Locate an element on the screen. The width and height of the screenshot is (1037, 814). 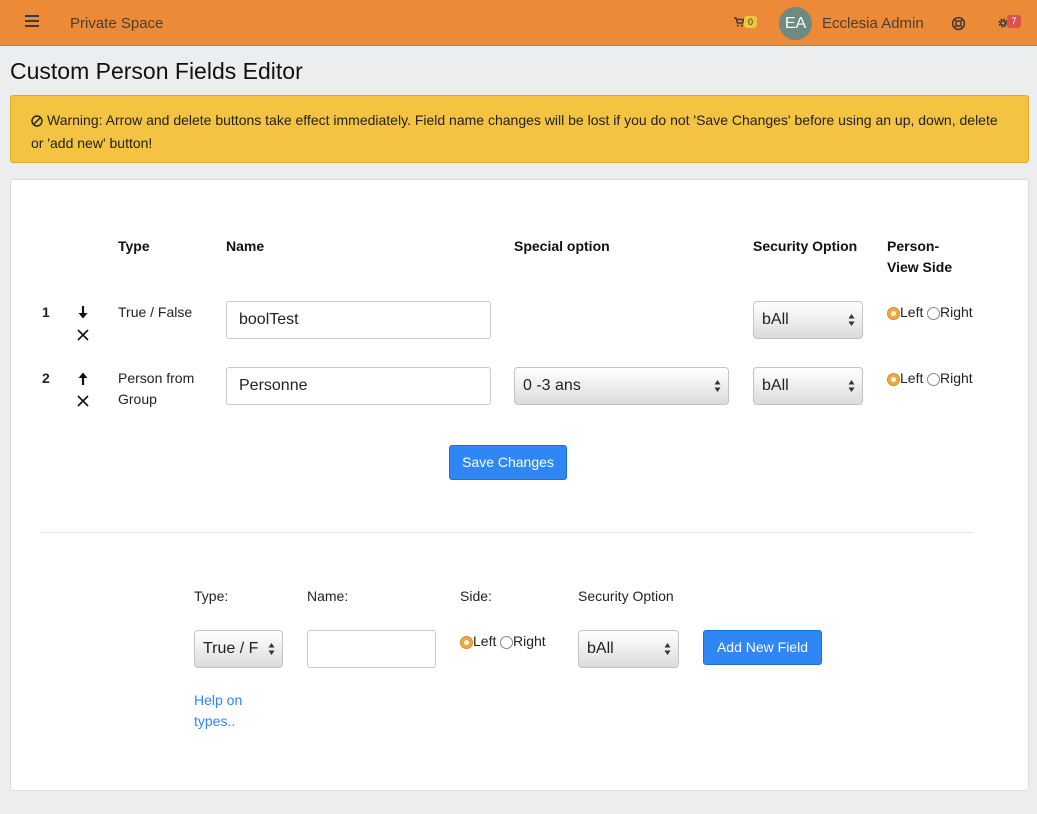
field-name-input: boolTest is located at coordinates (358, 320).